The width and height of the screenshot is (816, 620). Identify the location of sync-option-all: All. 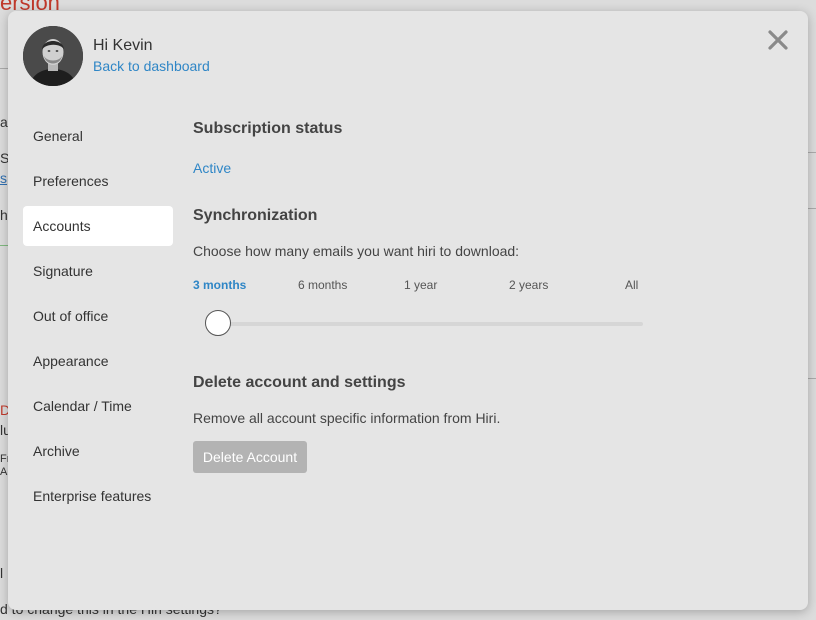
(631, 285).